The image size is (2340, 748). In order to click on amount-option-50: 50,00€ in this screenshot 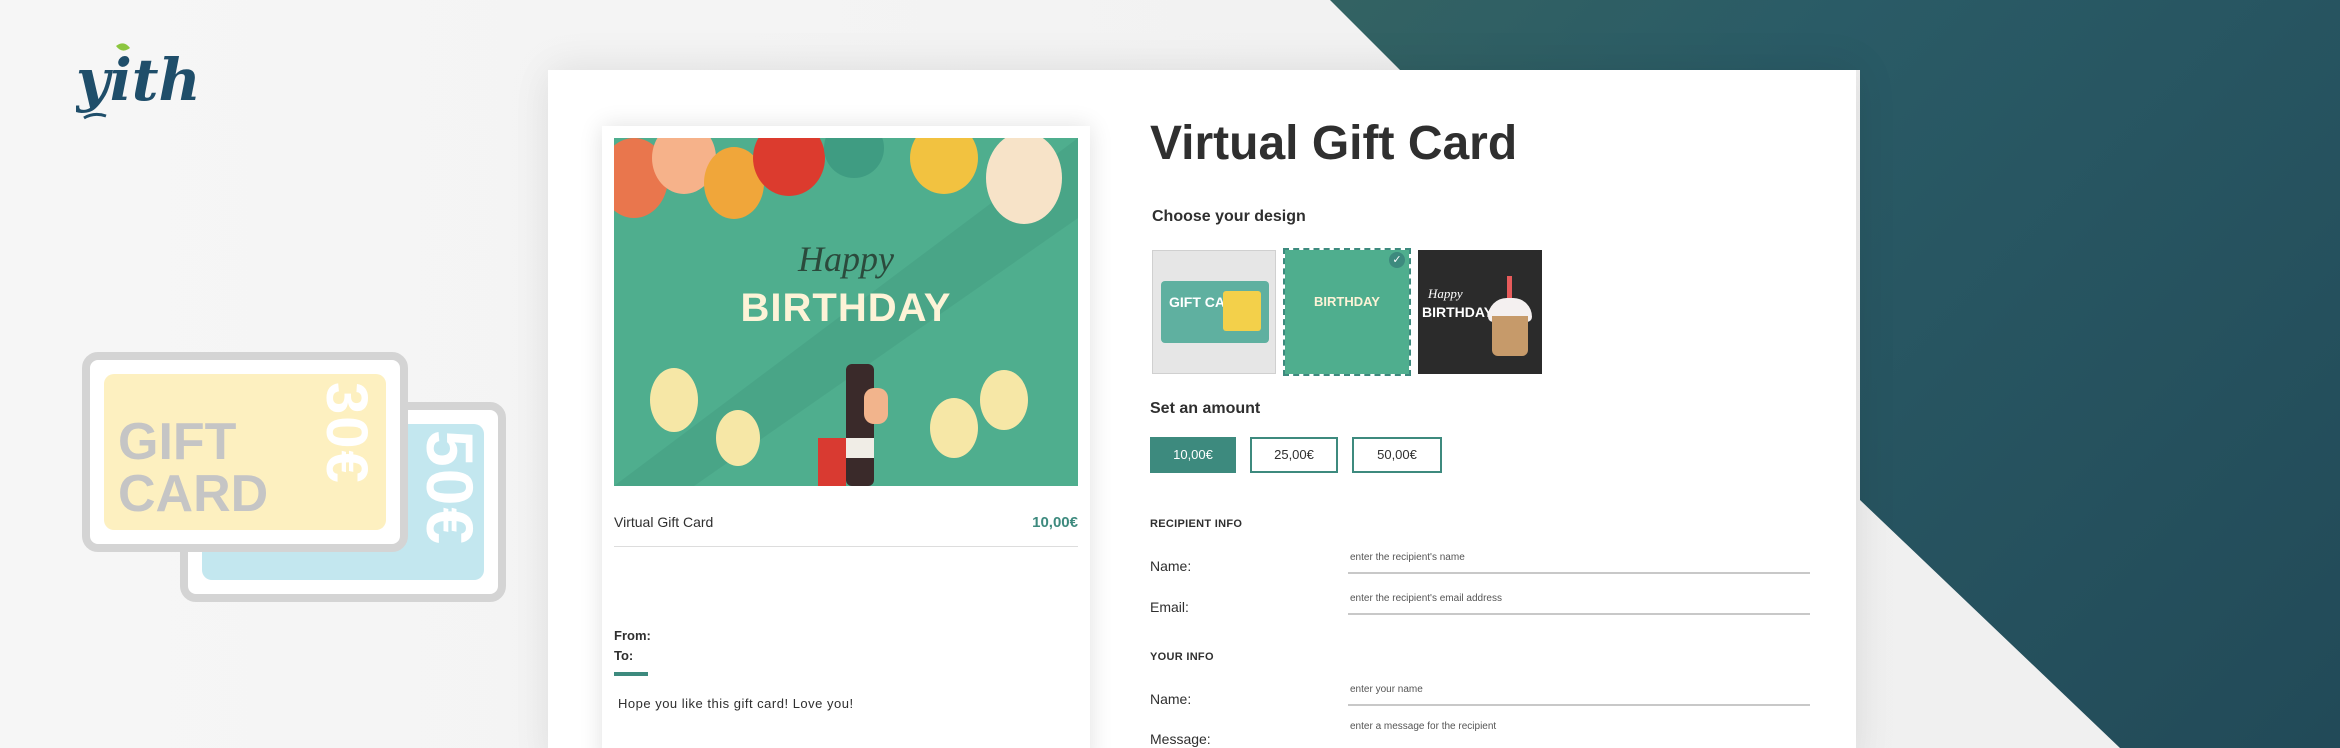, I will do `click(1397, 455)`.